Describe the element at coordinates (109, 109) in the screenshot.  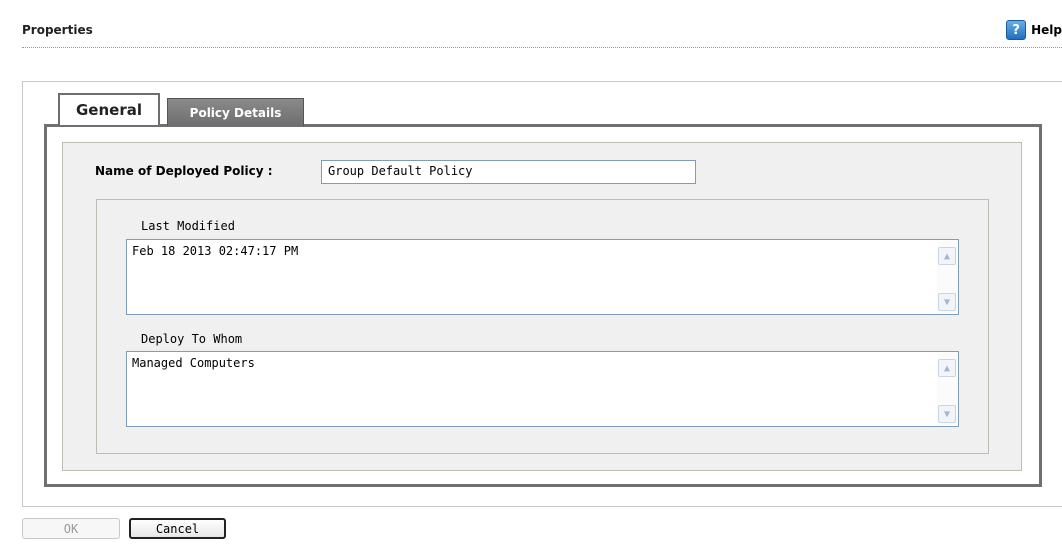
I see `tab-general: General` at that location.